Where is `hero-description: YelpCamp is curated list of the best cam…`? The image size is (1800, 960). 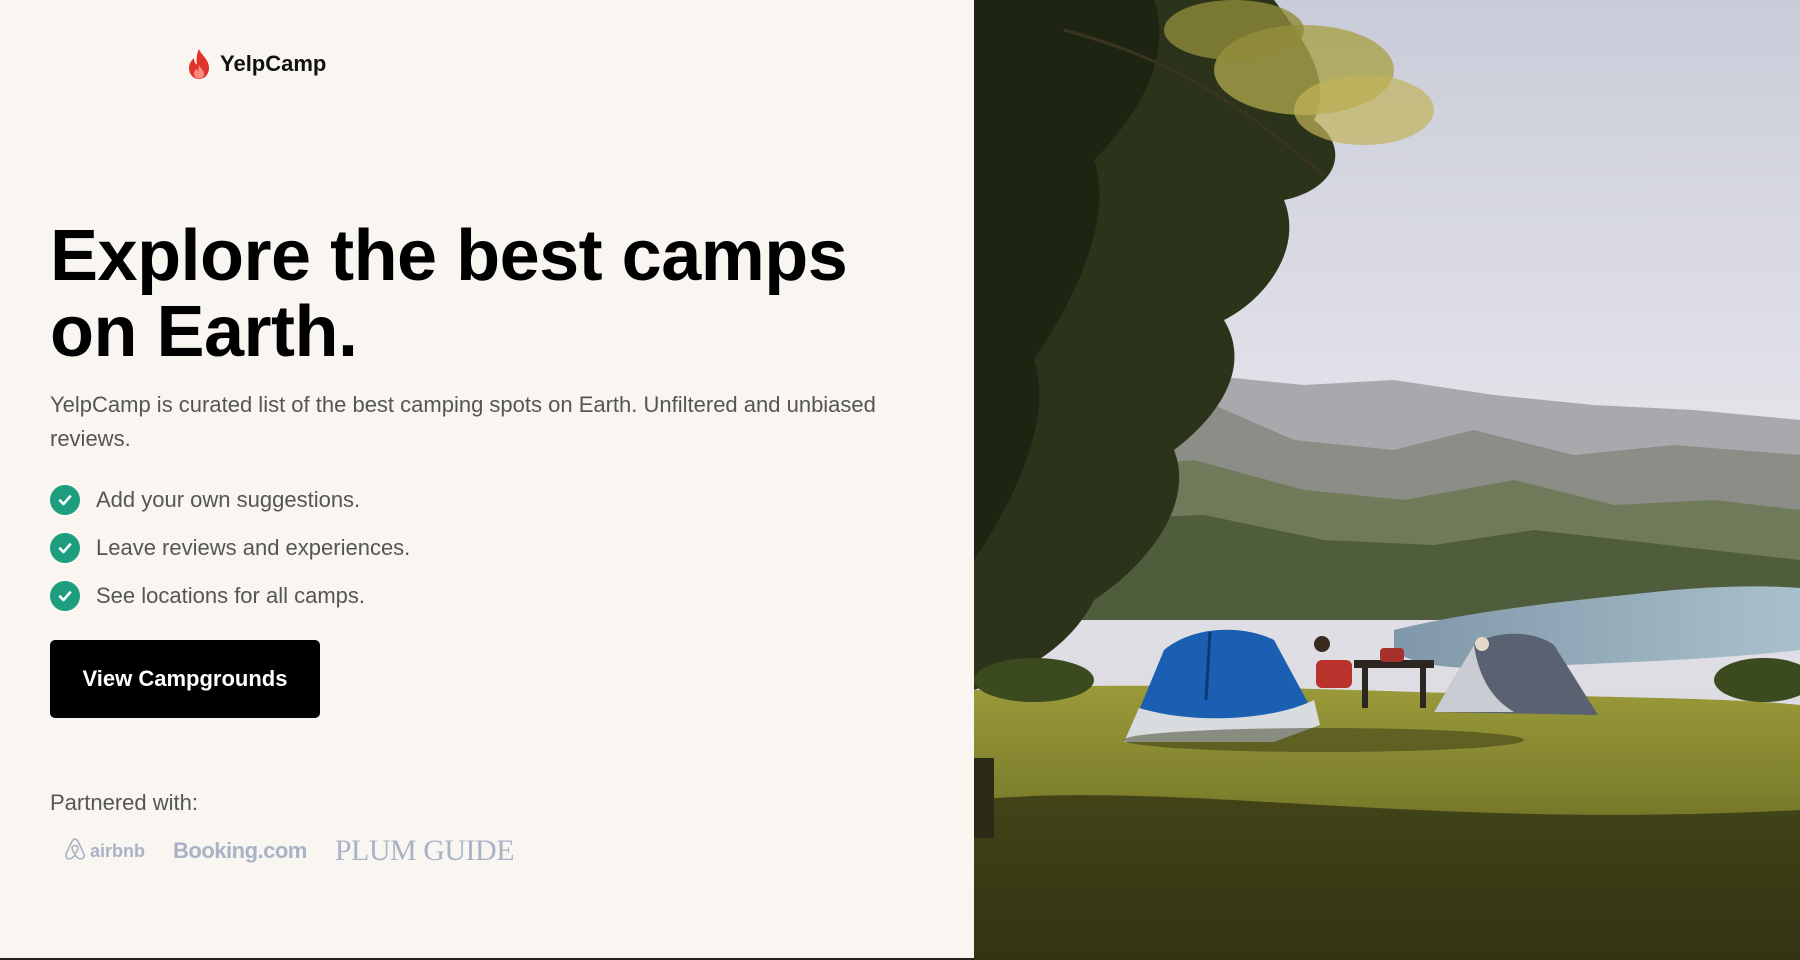
hero-description: YelpCamp is curated list of the best cam… is located at coordinates (463, 421).